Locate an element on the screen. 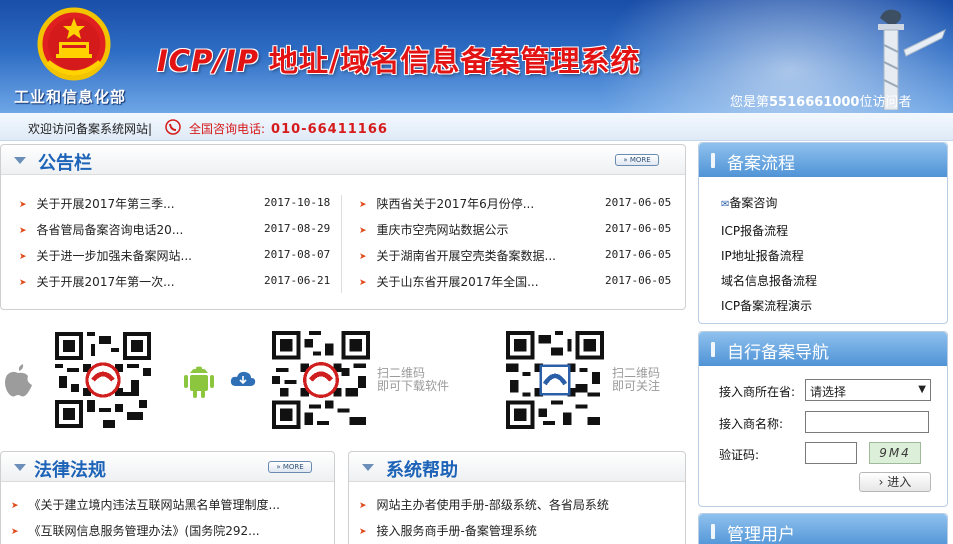 This screenshot has width=953, height=544. welcome-text: 欢迎访问备案系统网站| is located at coordinates (90, 129).